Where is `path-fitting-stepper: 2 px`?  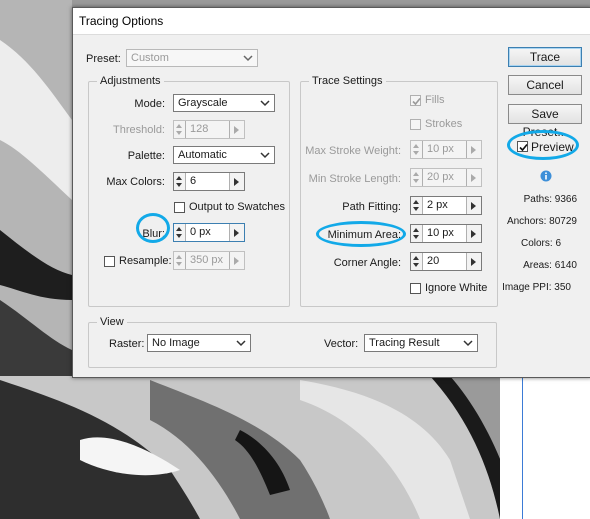
path-fitting-stepper: 2 px is located at coordinates (446, 205).